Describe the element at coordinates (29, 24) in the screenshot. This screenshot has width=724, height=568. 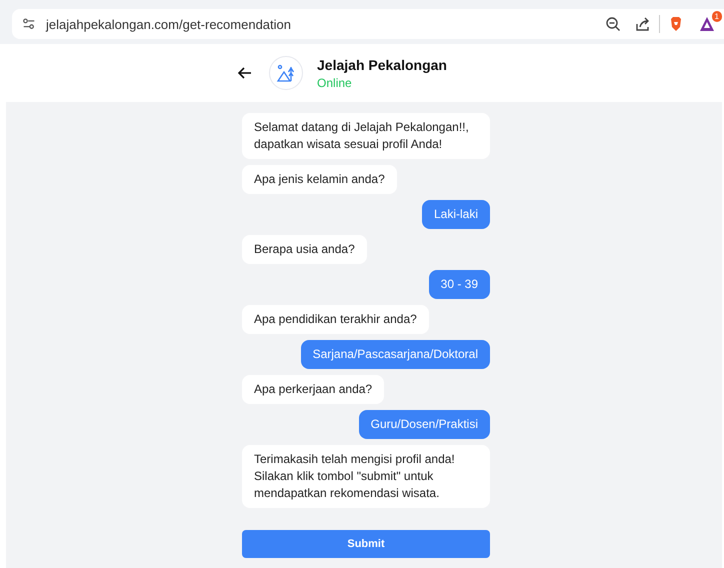
I see `site-settings-icon` at that location.